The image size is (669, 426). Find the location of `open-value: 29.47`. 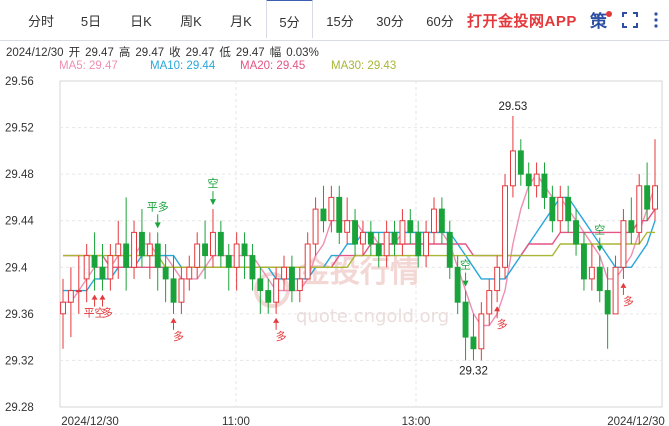

open-value: 29.47 is located at coordinates (99, 53).